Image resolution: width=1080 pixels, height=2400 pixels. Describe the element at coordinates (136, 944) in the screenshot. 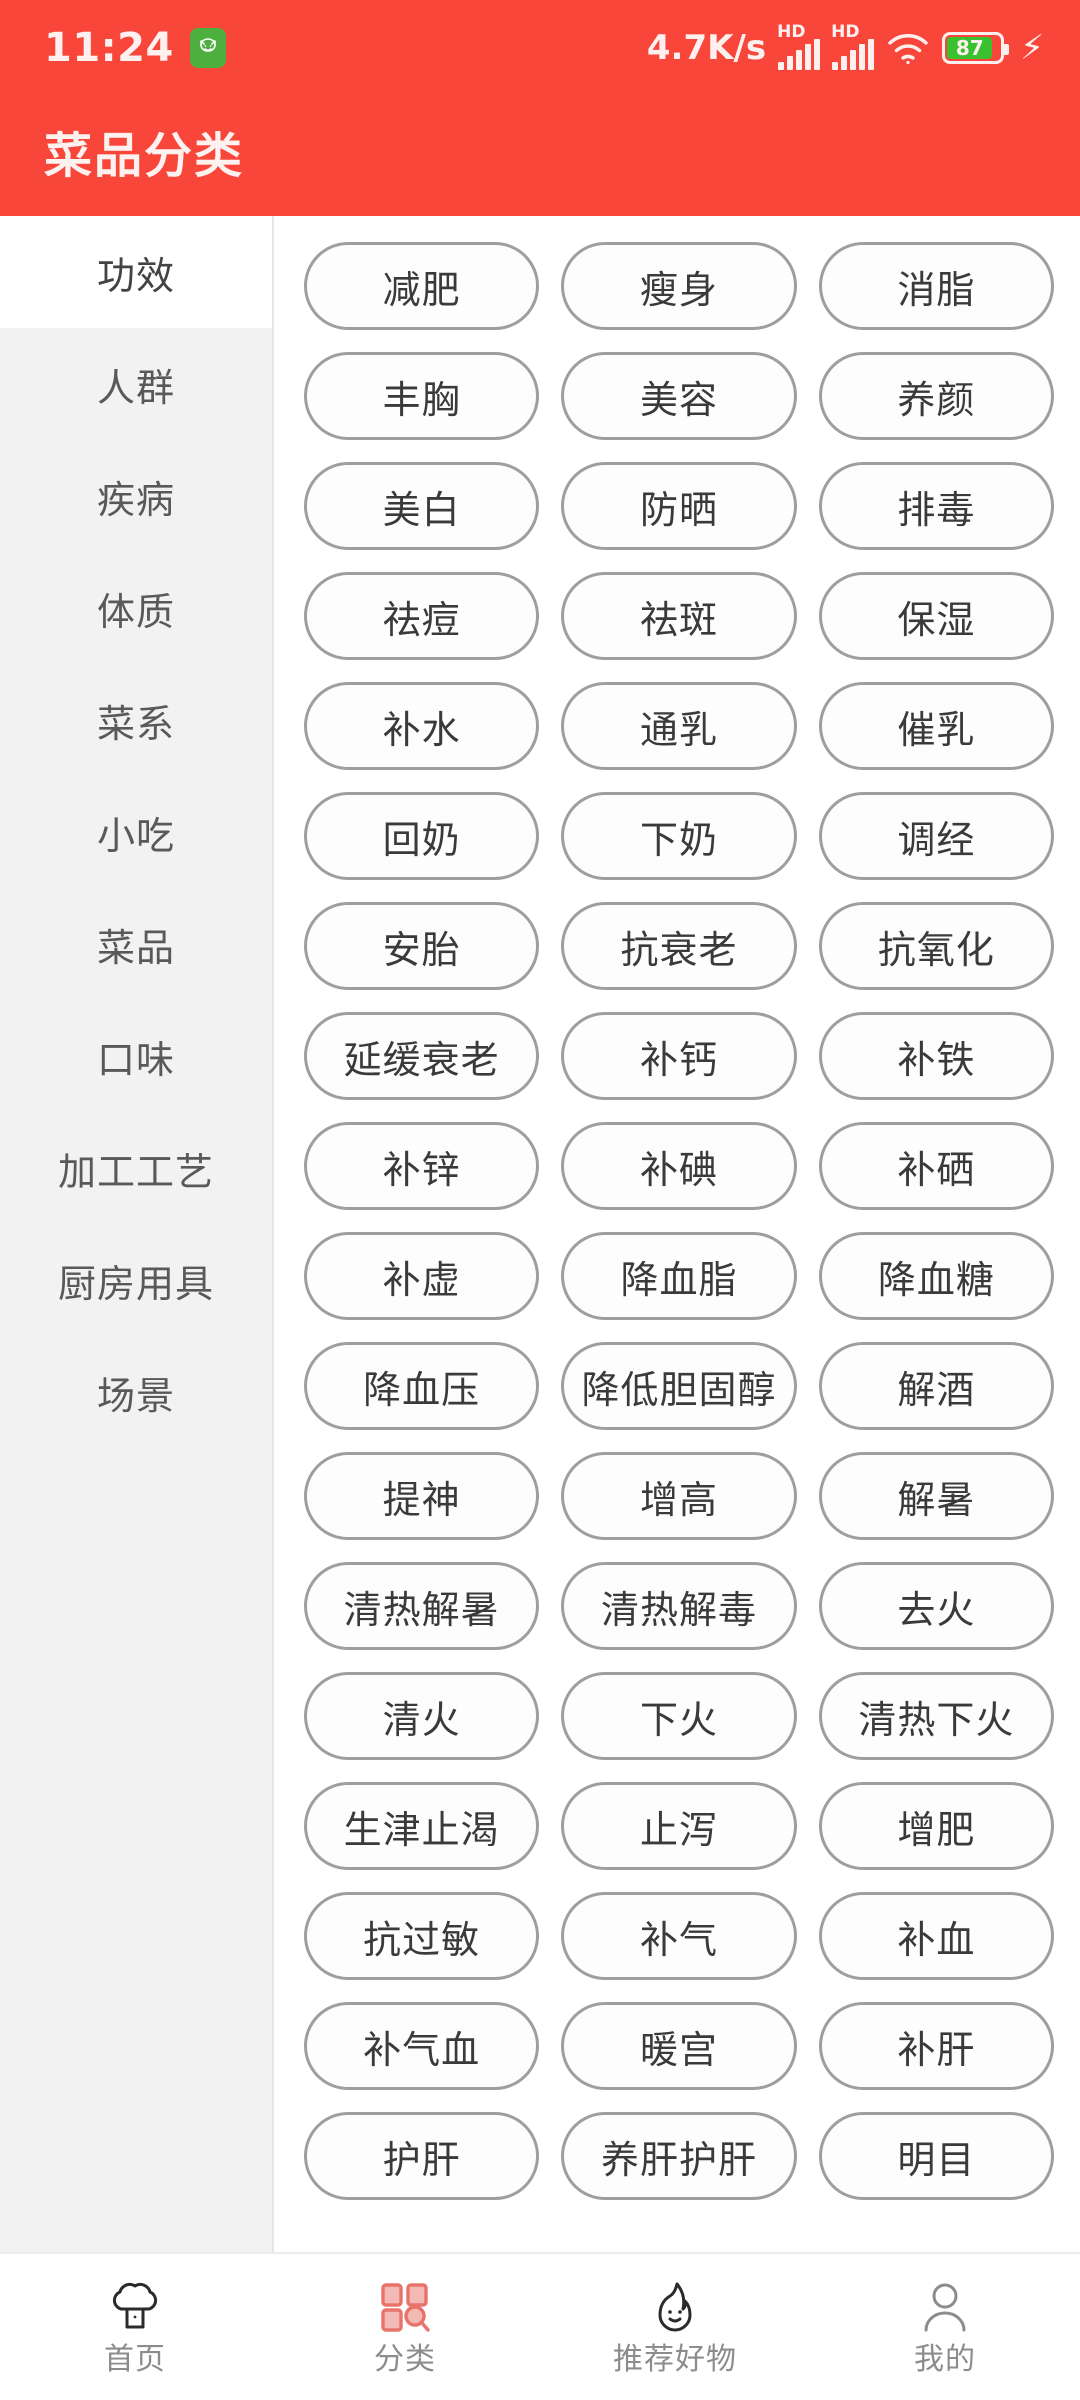

I see `sidebar-item-6: 菜品` at that location.